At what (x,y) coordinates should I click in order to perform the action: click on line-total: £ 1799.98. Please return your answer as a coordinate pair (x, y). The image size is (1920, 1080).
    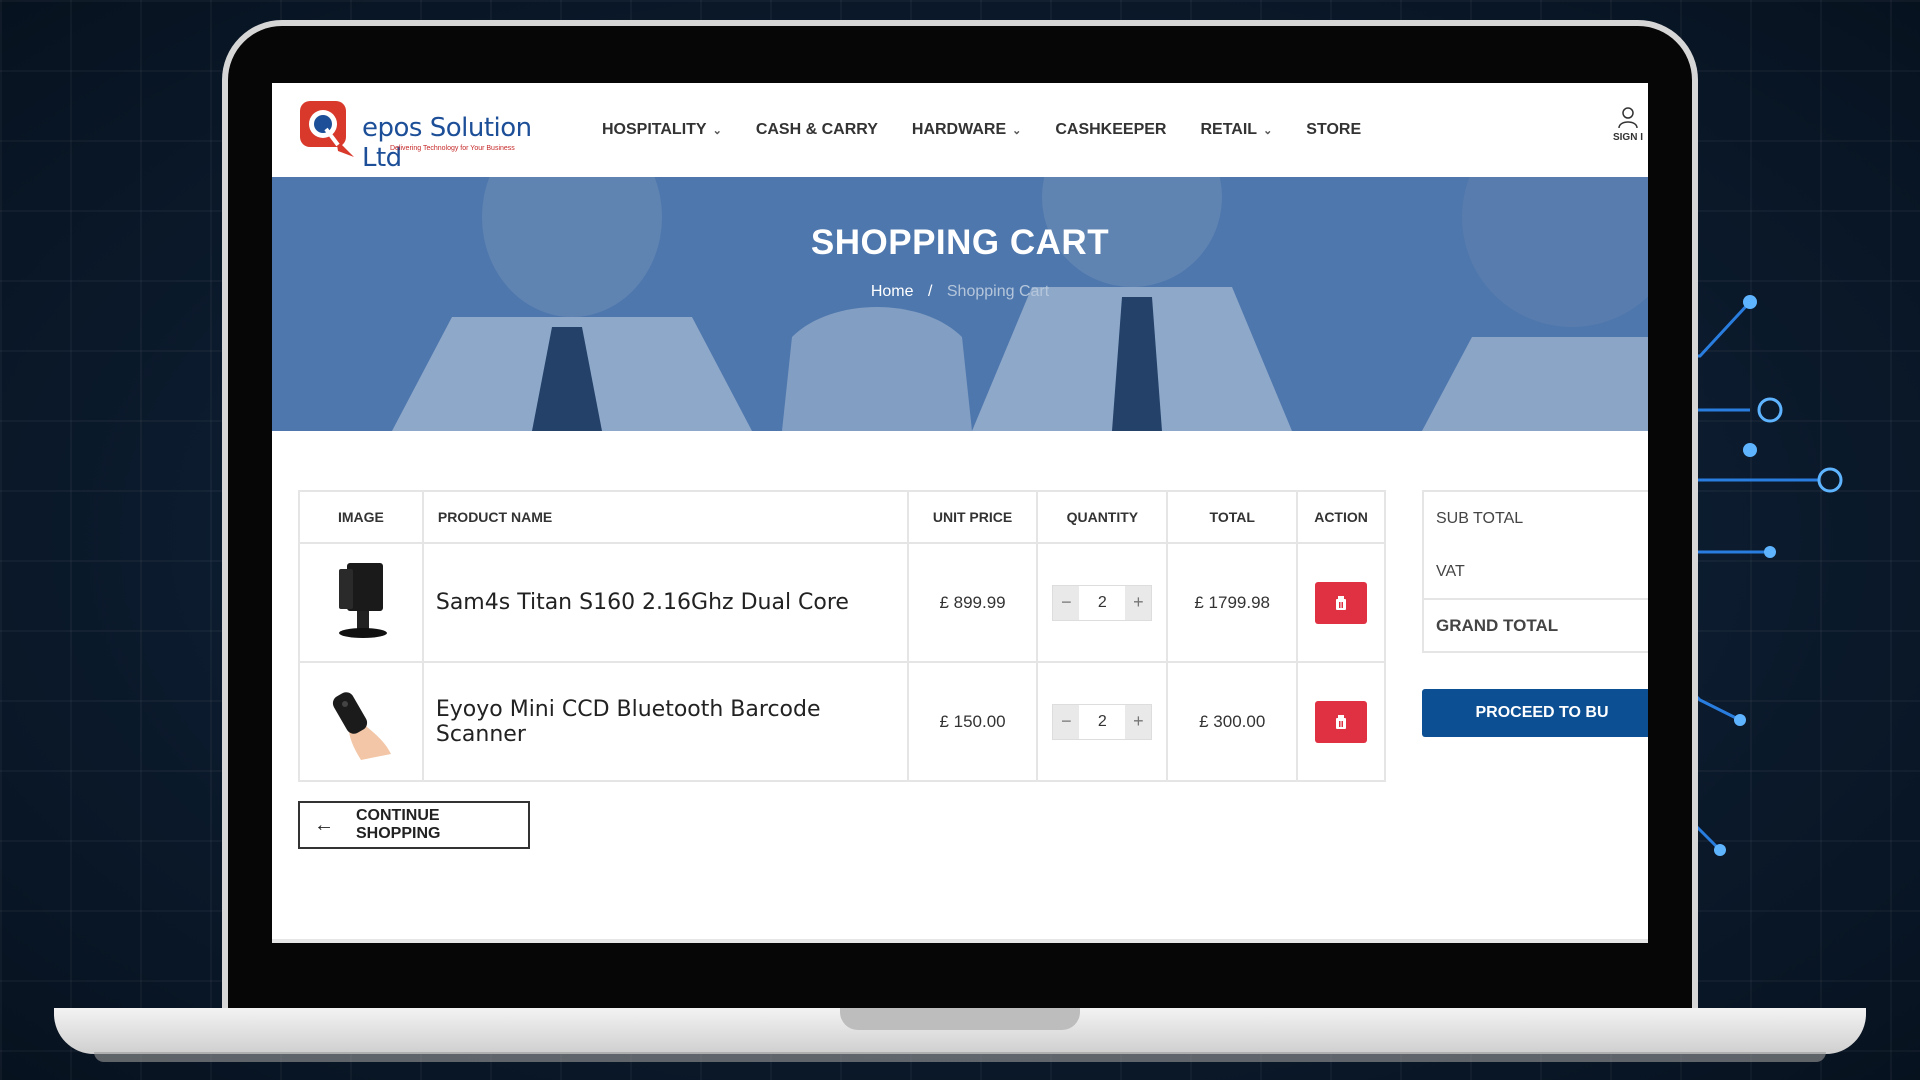
    Looking at the image, I should click on (1232, 602).